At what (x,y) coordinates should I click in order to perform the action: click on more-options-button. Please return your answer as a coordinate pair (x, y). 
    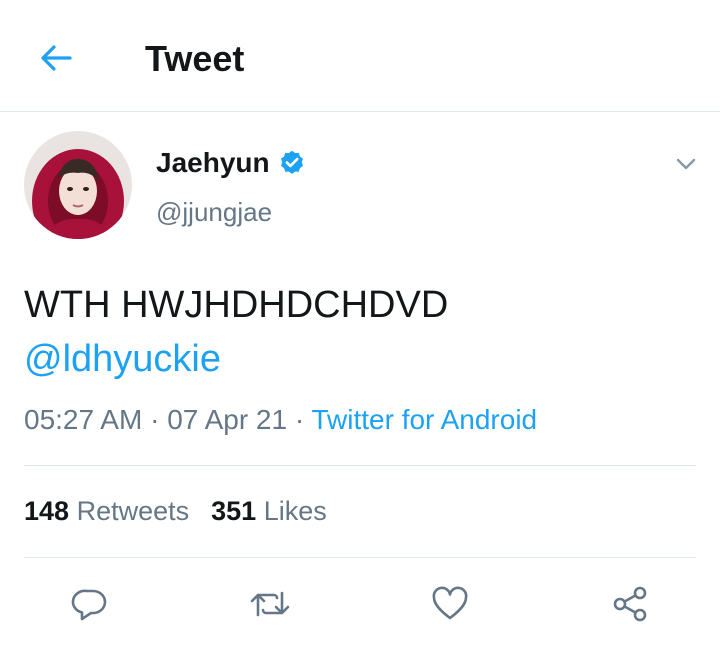
    Looking at the image, I should click on (686, 164).